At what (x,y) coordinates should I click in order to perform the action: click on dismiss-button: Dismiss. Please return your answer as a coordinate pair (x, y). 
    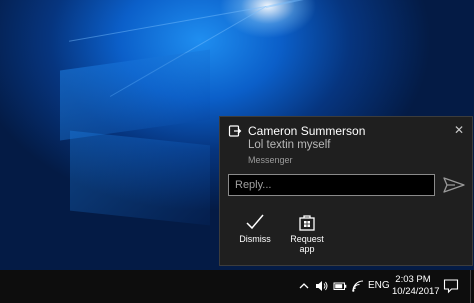
    Looking at the image, I should click on (255, 235).